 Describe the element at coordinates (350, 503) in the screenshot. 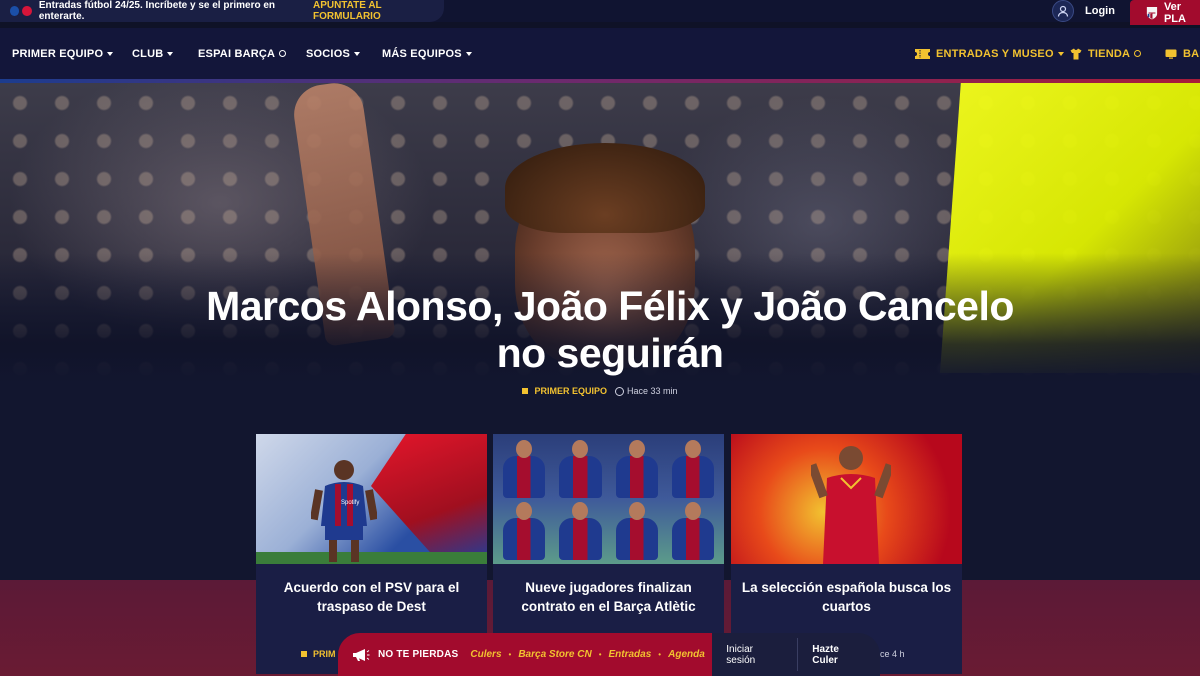

I see `sponsor-text: Spotify` at that location.